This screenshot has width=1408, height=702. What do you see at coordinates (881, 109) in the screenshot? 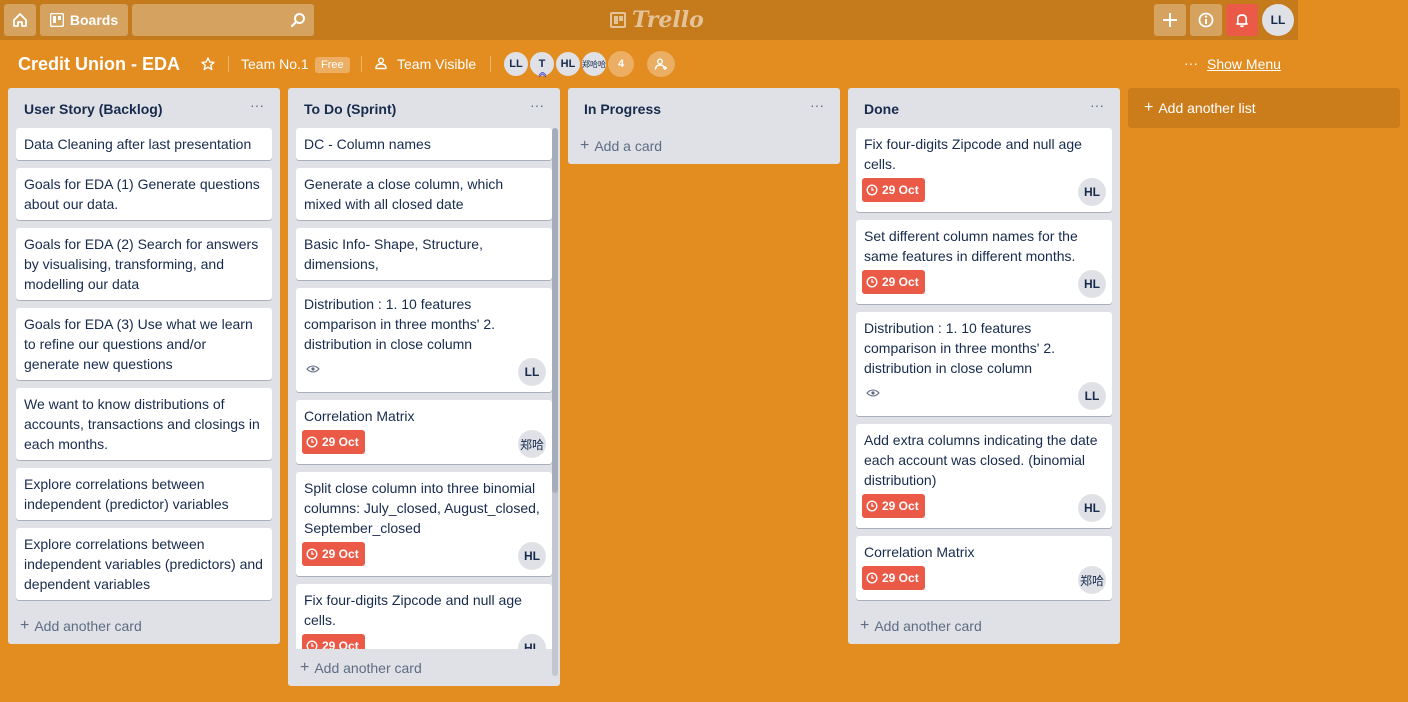
I see `list-title: Done` at bounding box center [881, 109].